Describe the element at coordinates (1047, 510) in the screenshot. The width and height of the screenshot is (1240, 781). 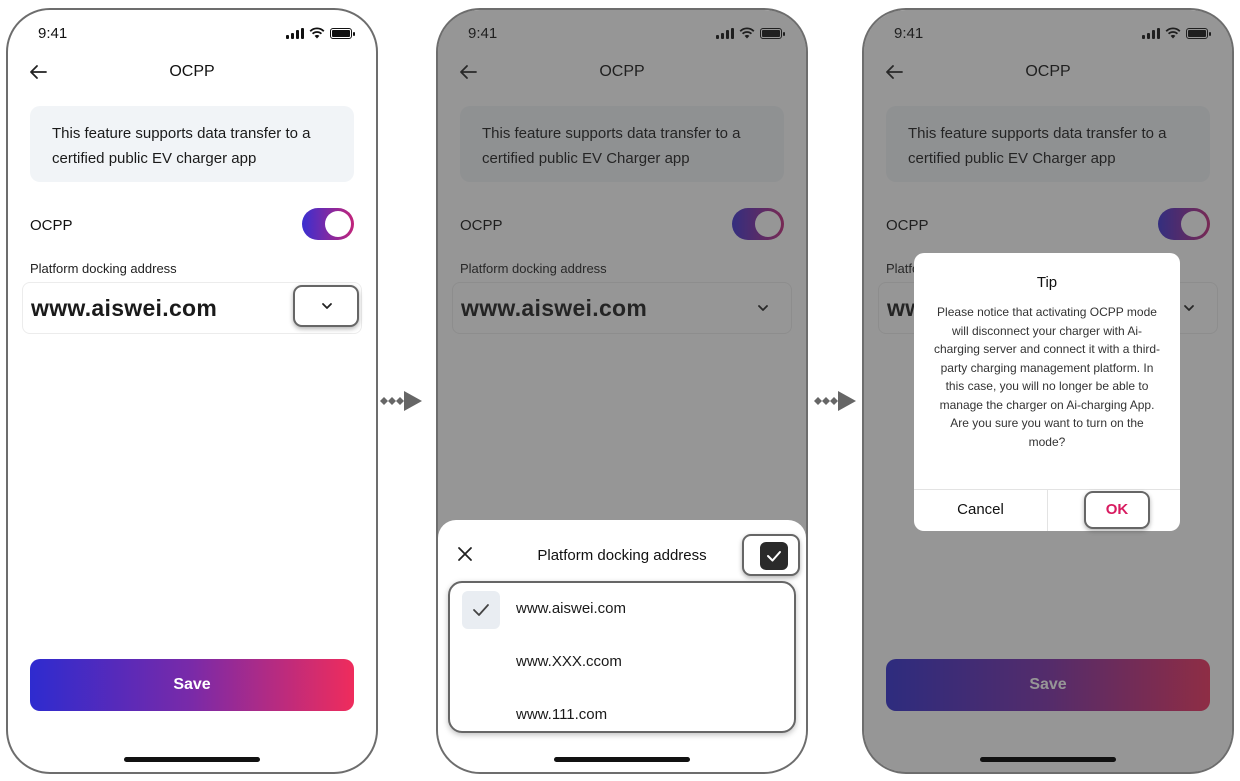
I see `dialog-button-divider` at that location.